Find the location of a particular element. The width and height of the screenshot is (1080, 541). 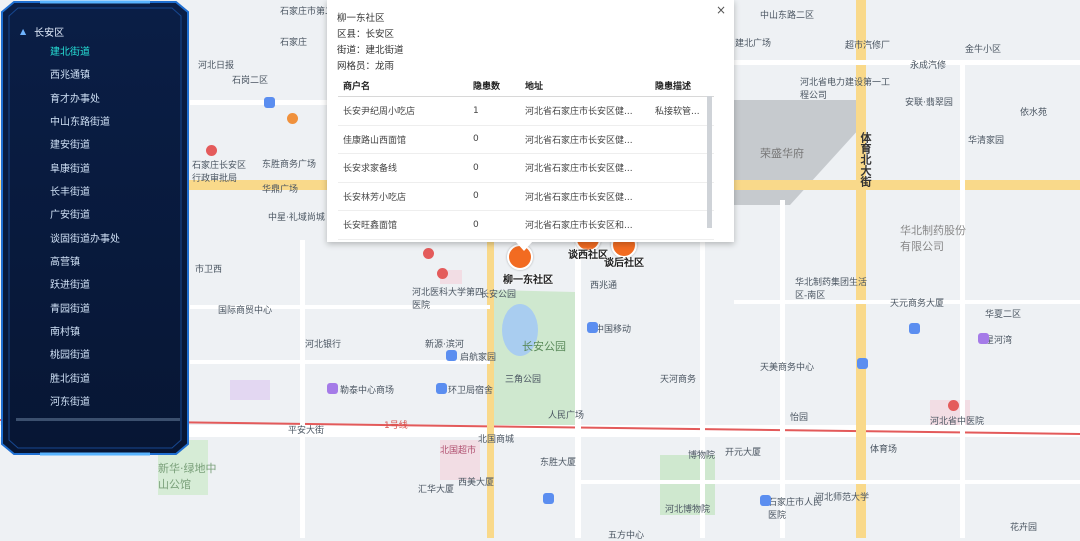

map-label: 河北博物院 is located at coordinates (688, 510).